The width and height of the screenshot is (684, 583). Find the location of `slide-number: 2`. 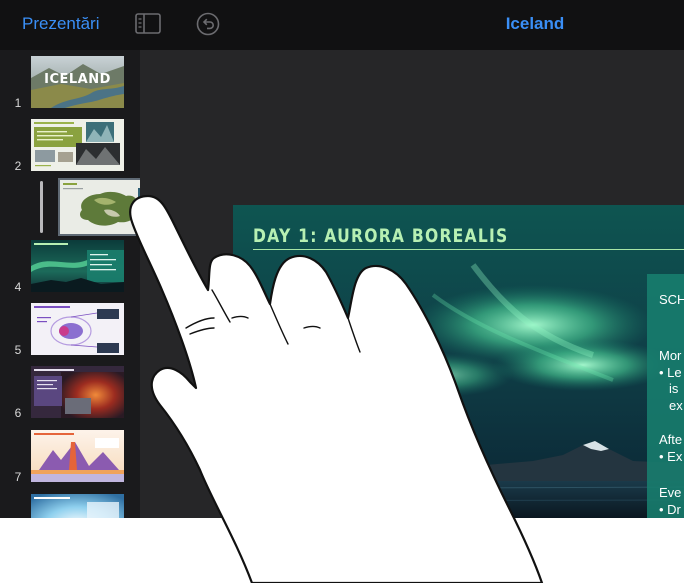

slide-number: 2 is located at coordinates (18, 166).